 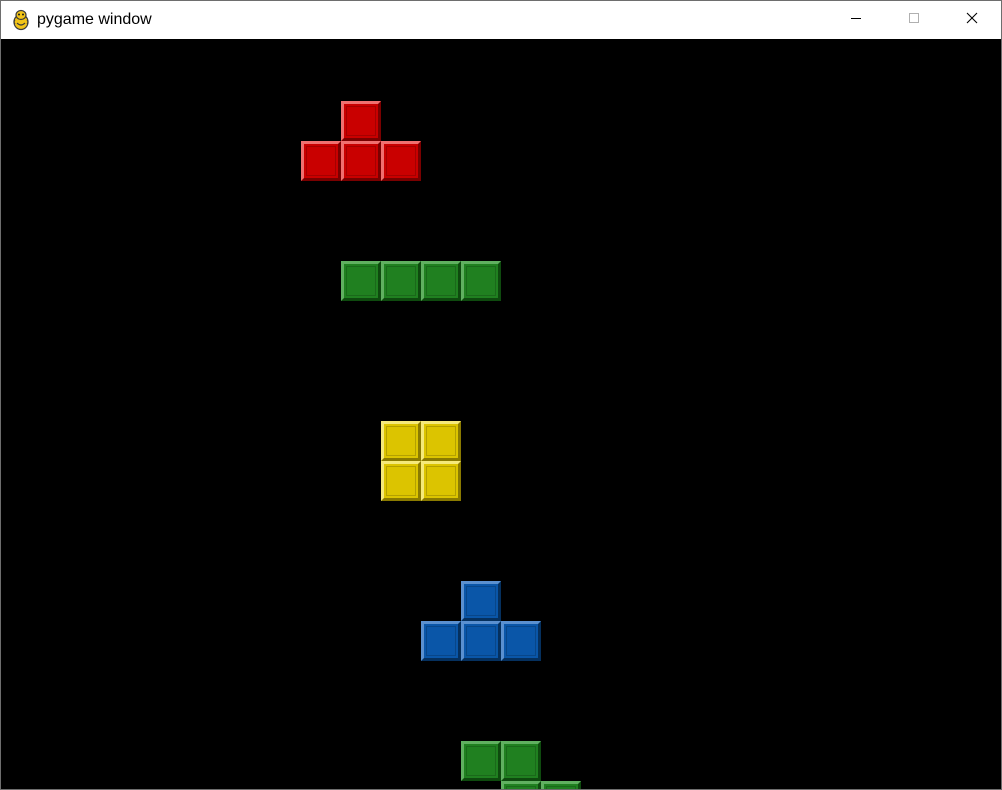 I want to click on pygame-snake-icon, so click(x=21, y=20).